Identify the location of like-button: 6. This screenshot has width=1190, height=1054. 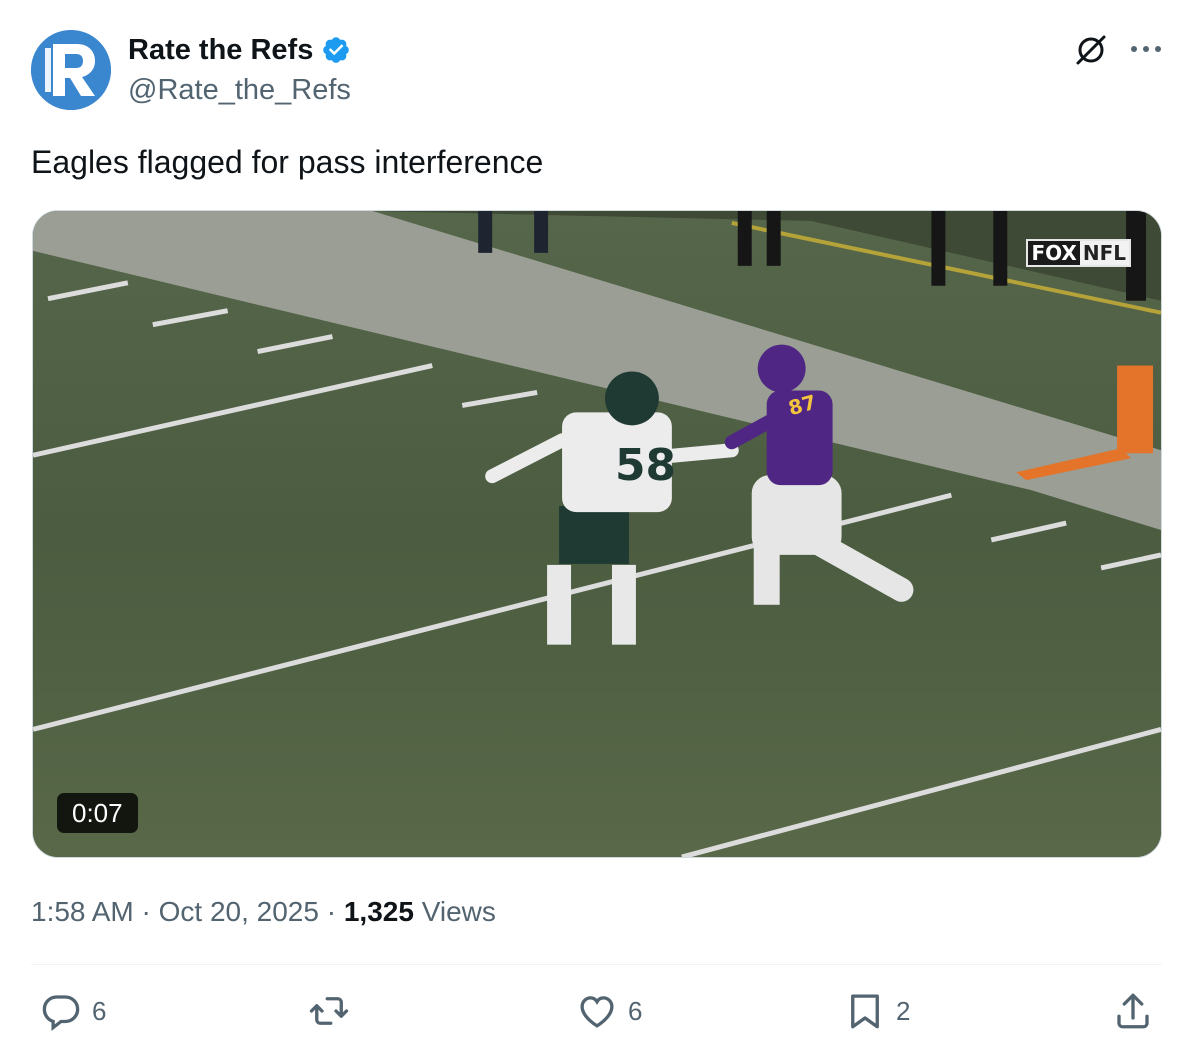
(609, 1011).